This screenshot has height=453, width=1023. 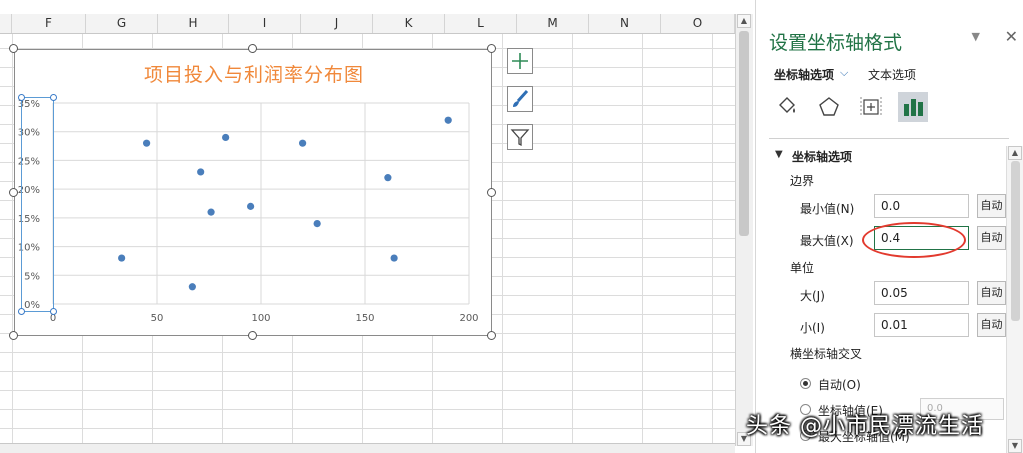 What do you see at coordinates (921, 206) in the screenshot?
I see `min-value-field: 0.0` at bounding box center [921, 206].